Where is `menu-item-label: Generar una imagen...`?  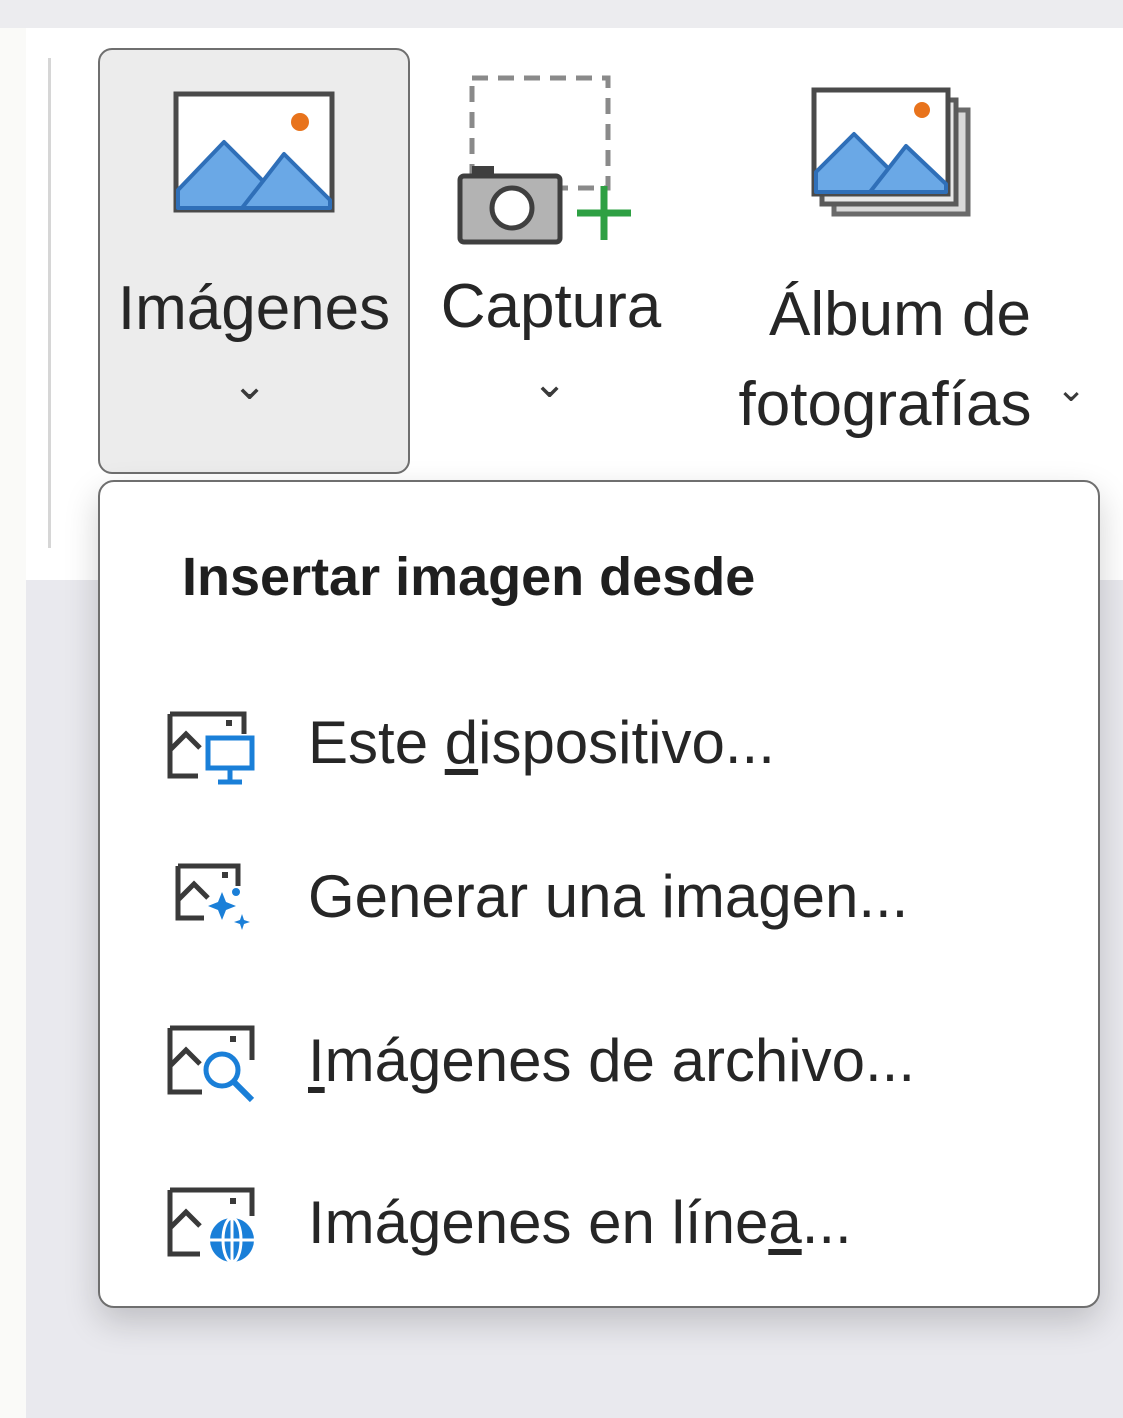
menu-item-label: Generar una imagen... is located at coordinates (608, 896).